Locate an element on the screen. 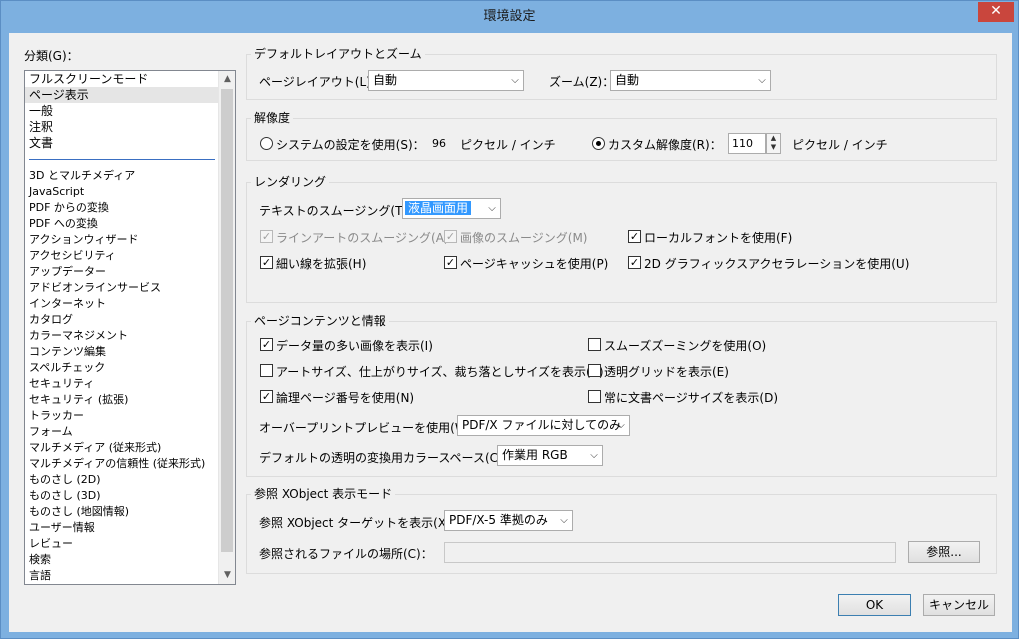 Image resolution: width=1019 pixels, height=639 pixels. ok-button: OK is located at coordinates (874, 605).